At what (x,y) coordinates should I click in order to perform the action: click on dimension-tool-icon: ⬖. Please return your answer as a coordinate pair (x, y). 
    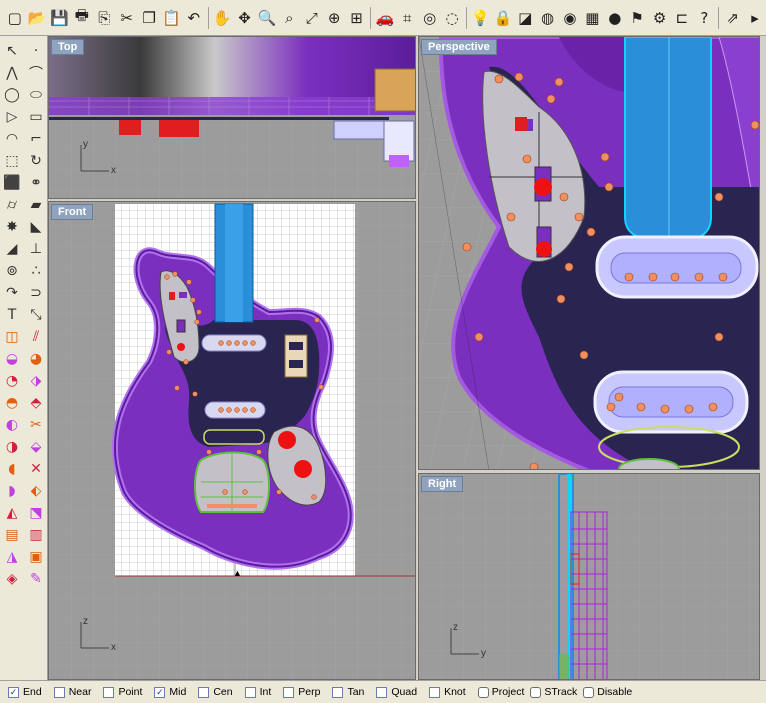
    Looking at the image, I should click on (36, 491).